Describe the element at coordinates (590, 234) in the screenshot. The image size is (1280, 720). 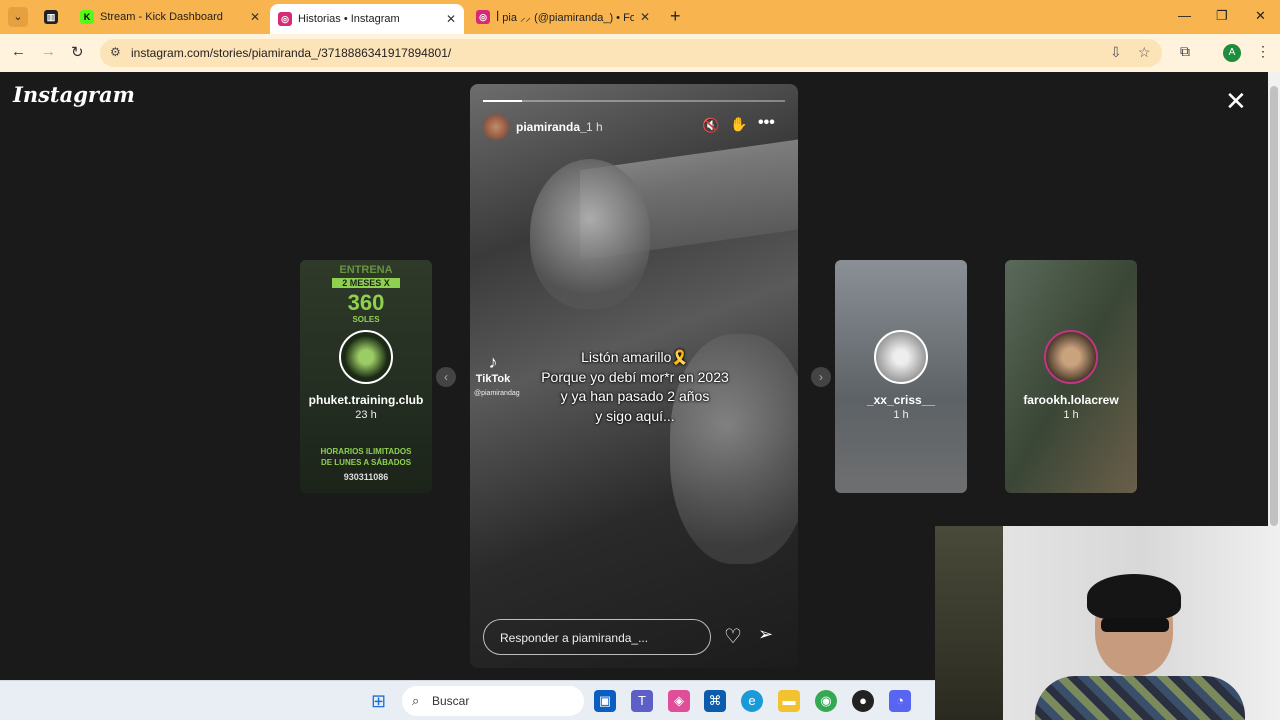
I see `story-photo-person` at that location.